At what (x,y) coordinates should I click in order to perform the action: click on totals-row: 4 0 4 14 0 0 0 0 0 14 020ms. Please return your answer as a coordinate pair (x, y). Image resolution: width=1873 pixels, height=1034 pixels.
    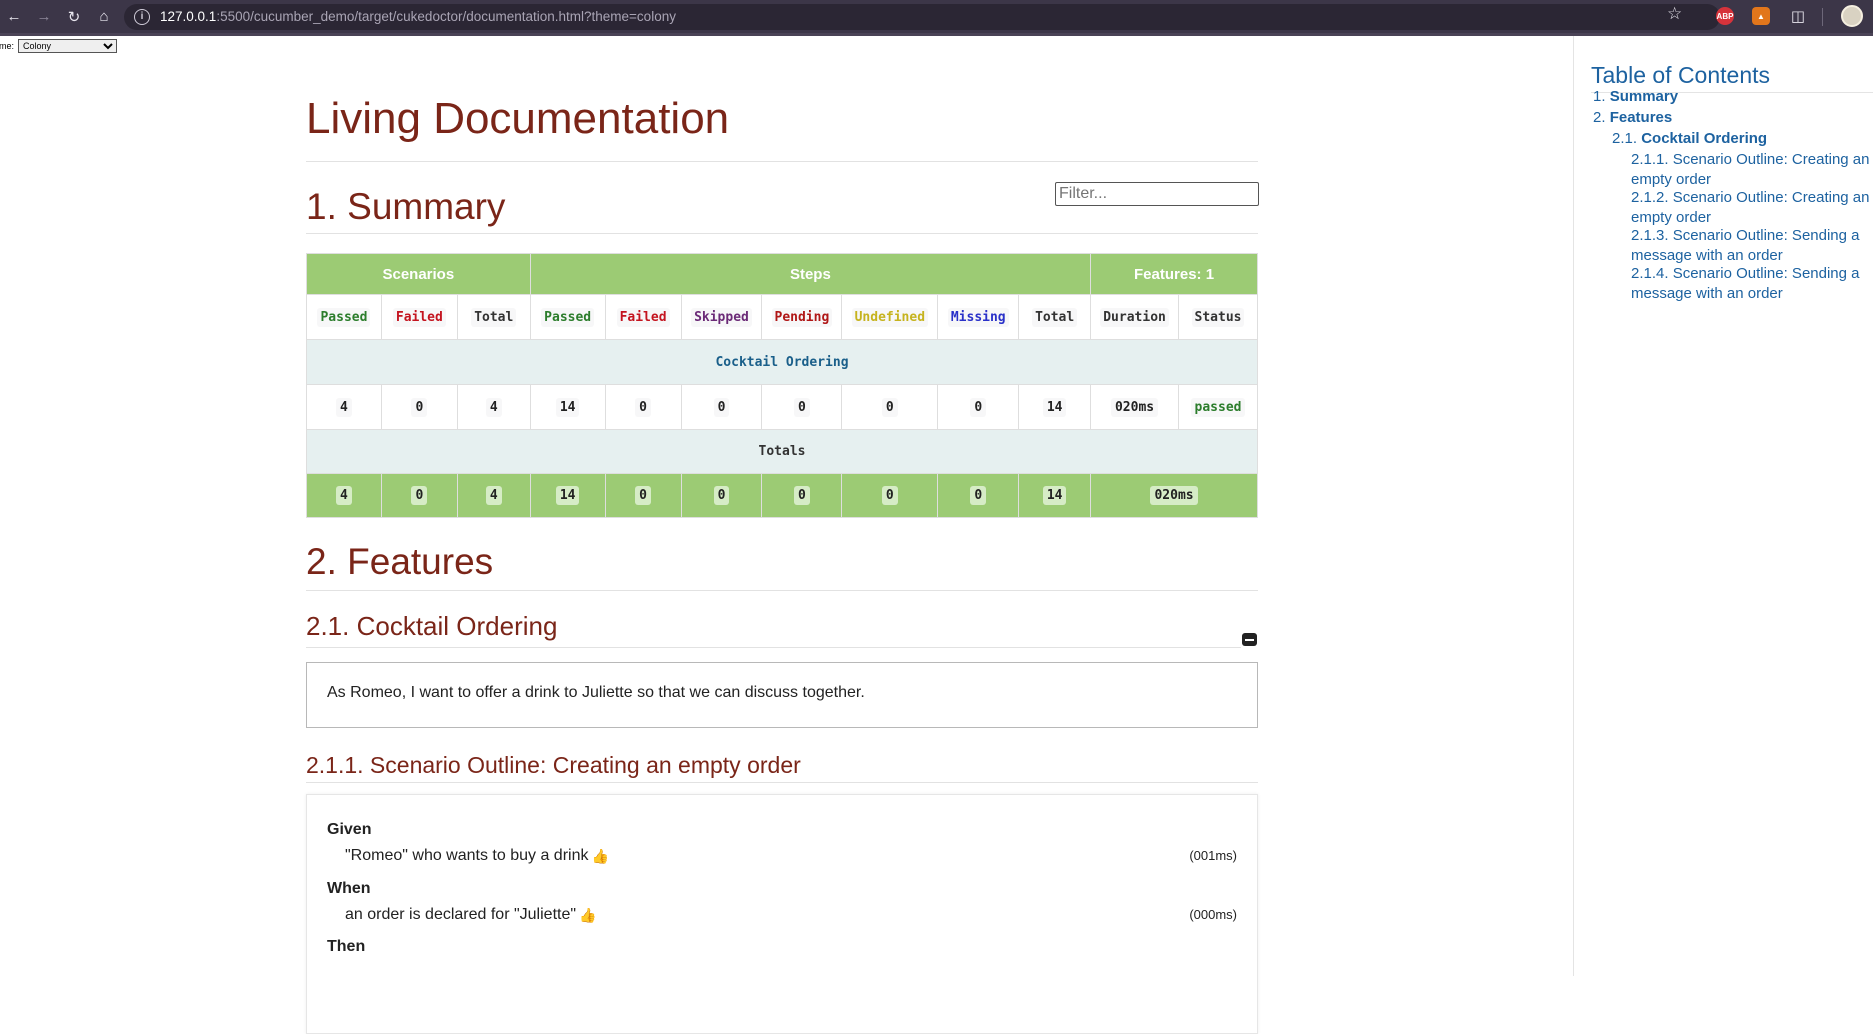
    Looking at the image, I should click on (782, 495).